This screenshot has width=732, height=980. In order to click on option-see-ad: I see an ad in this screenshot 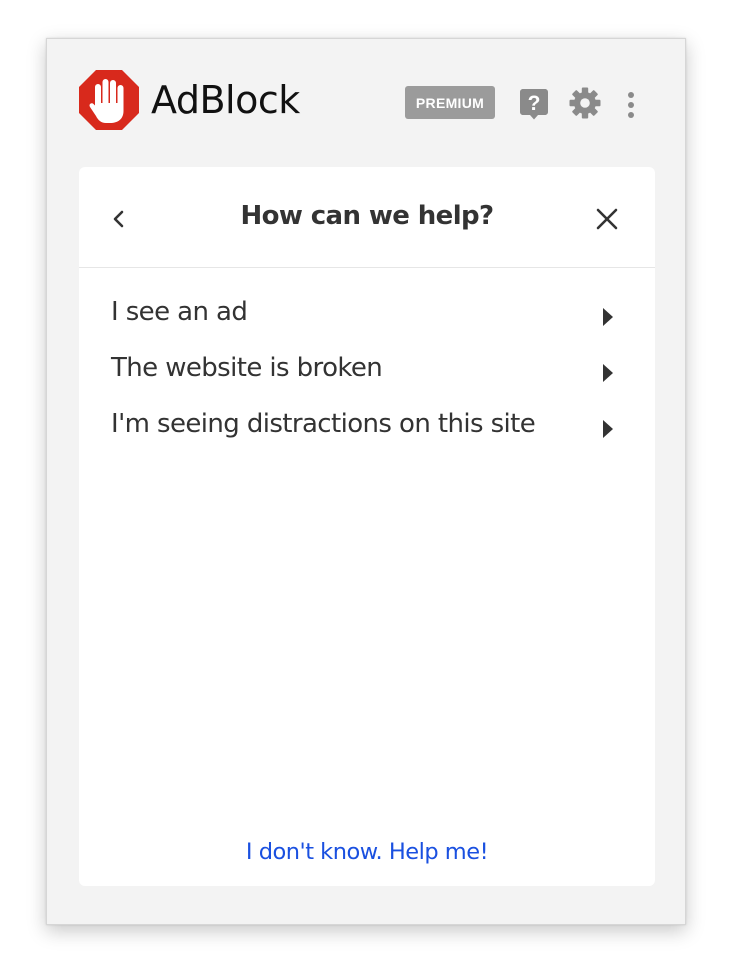, I will do `click(367, 322)`.